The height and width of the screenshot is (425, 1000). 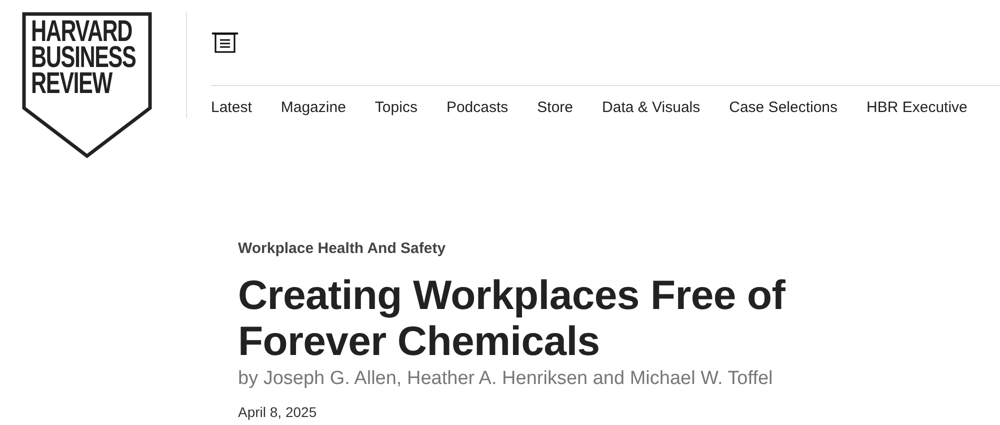 I want to click on logo: HARVARD BUSINESS REVIEW, so click(x=87, y=85).